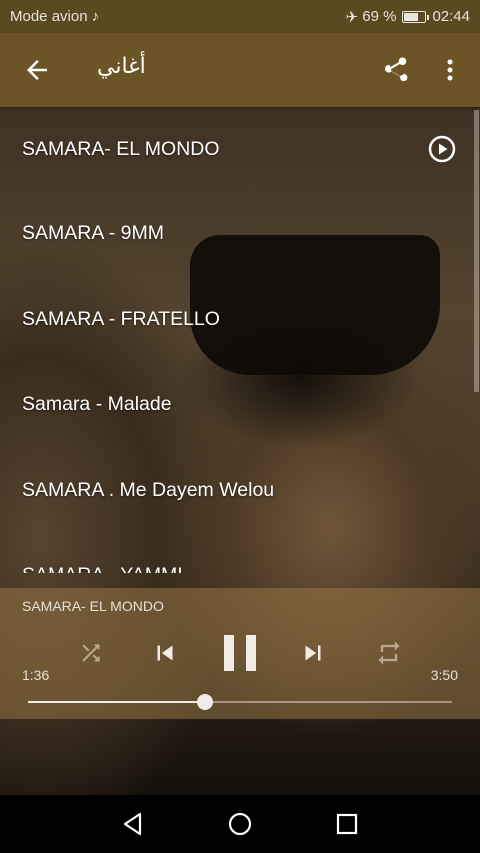 The height and width of the screenshot is (853, 480). I want to click on carrier-label: Mode avion, so click(49, 16).